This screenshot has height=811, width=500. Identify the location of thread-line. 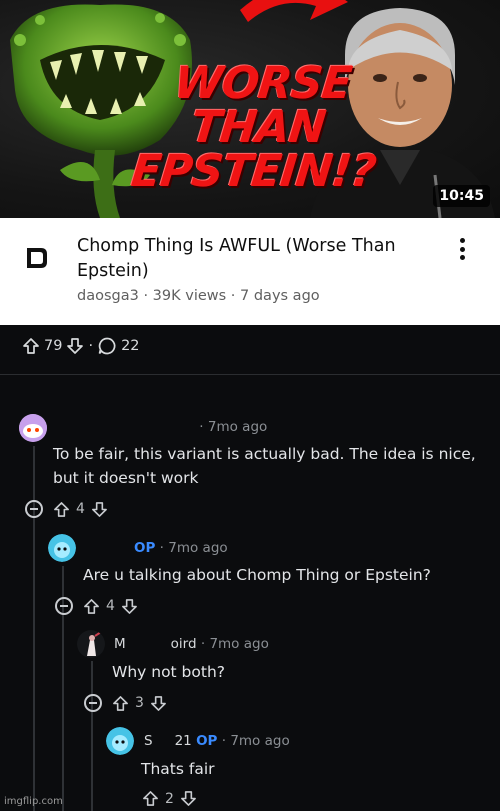
(92, 736).